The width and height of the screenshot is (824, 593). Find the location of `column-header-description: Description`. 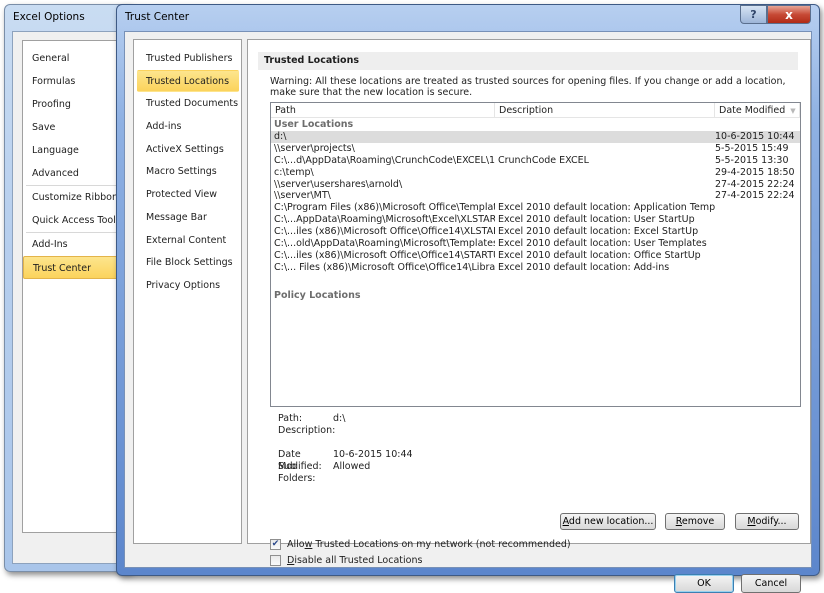

column-header-description: Description is located at coordinates (605, 110).